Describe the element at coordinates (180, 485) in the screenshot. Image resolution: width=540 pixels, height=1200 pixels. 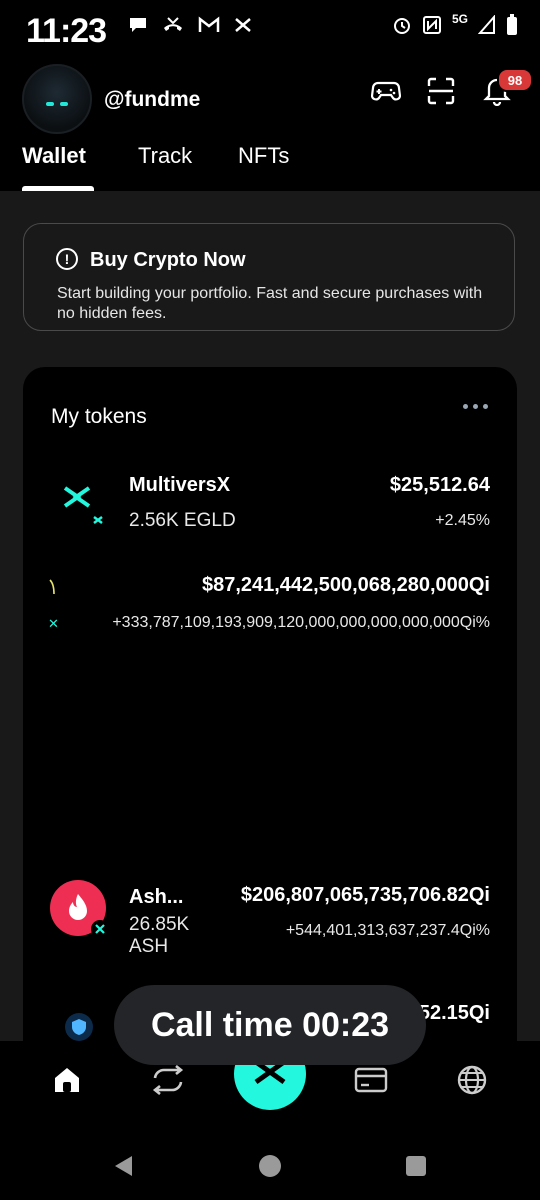
I see `token-name: MultiversX` at that location.